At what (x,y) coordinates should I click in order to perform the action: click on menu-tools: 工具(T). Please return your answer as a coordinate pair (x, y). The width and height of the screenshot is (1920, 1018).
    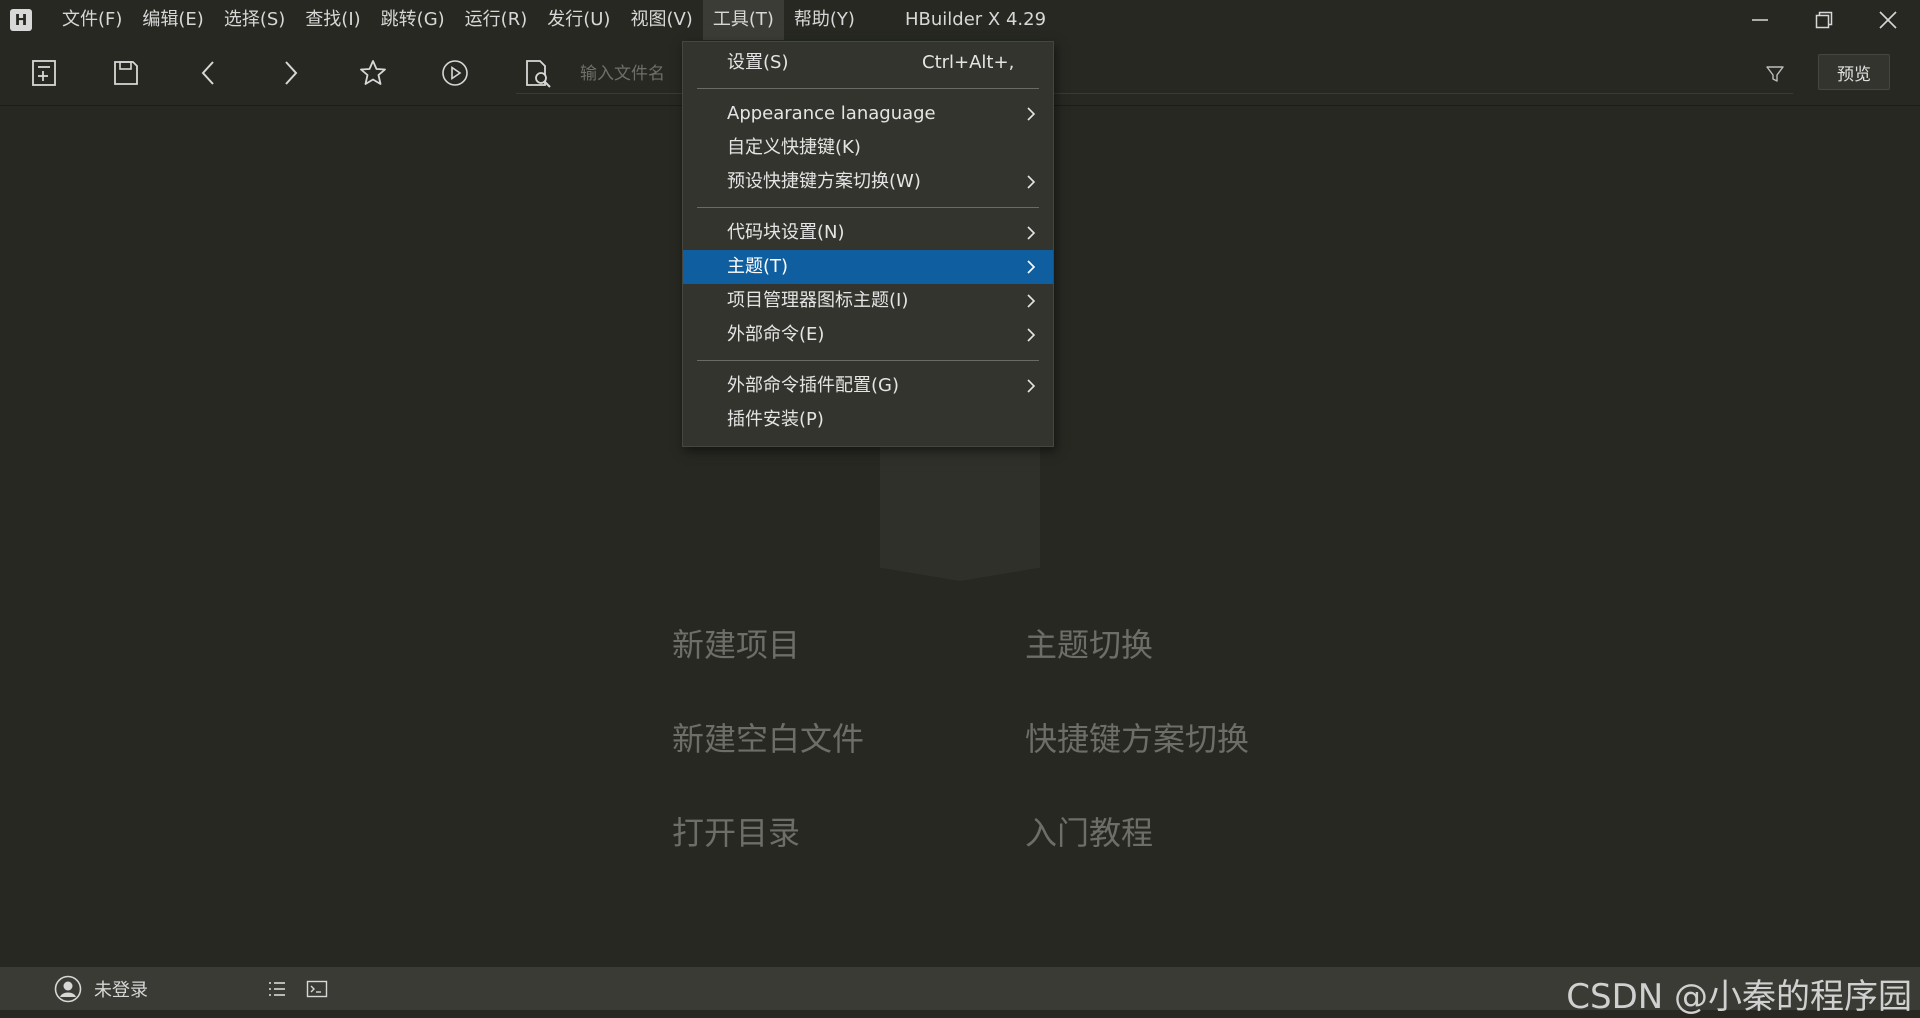
    Looking at the image, I should click on (743, 20).